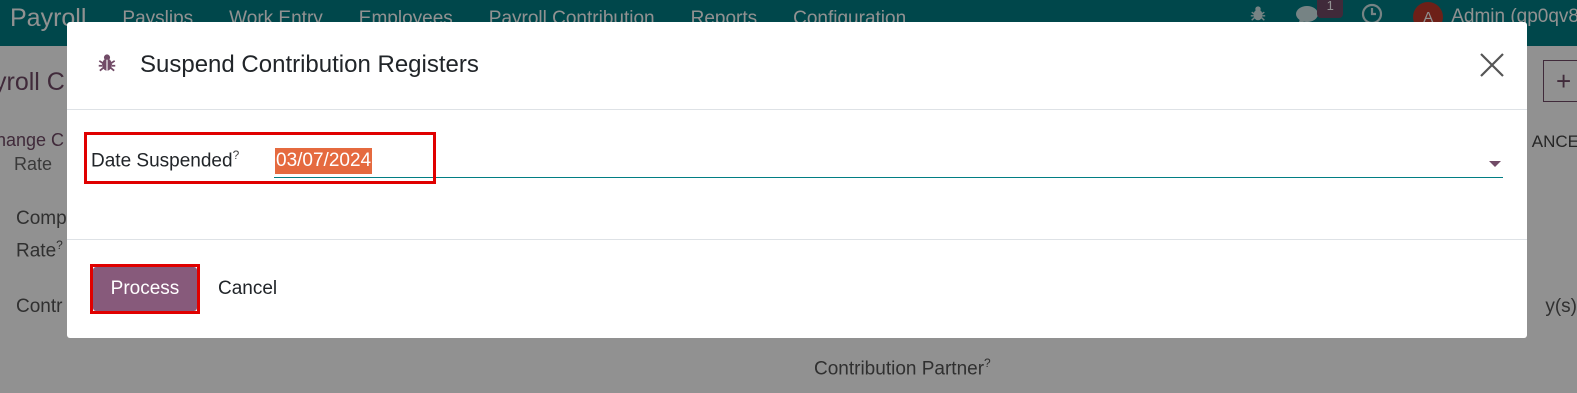  I want to click on date-suspended-input: 03/07/2024, so click(888, 162).